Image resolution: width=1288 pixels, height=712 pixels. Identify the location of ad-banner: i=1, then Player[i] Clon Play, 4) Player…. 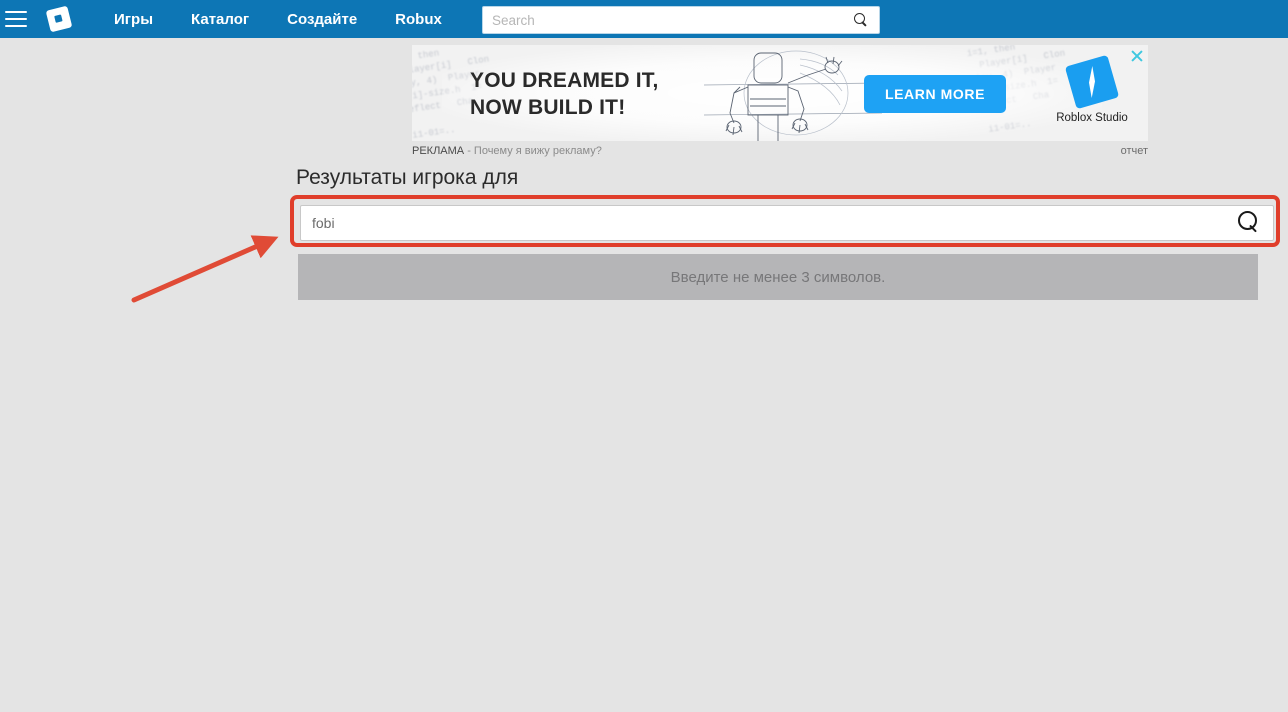
(780, 93).